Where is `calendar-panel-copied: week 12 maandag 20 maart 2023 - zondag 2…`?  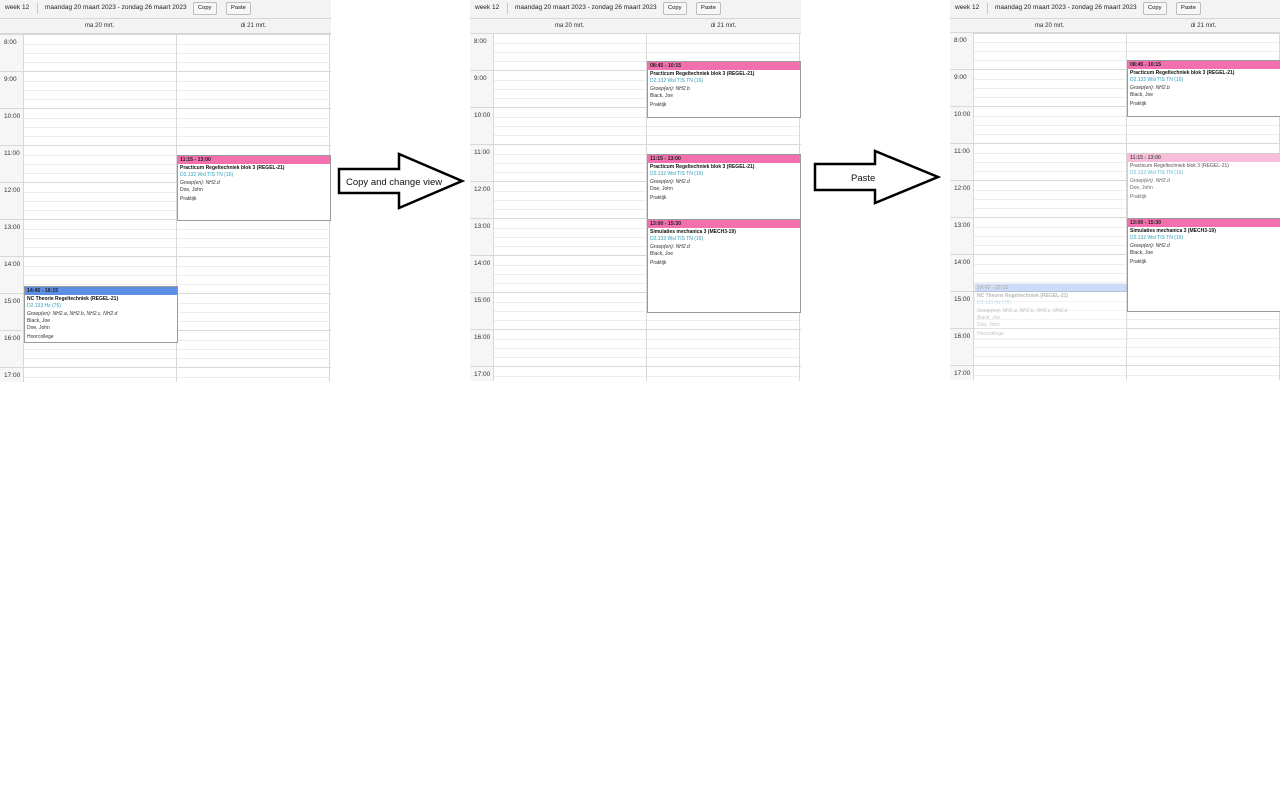 calendar-panel-copied: week 12 maandag 20 maart 2023 - zondag 2… is located at coordinates (635, 191).